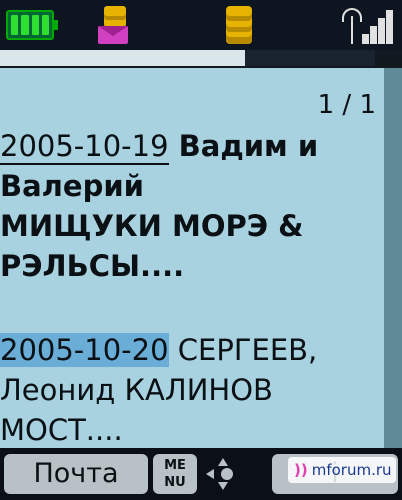  Describe the element at coordinates (175, 482) in the screenshot. I see `menu-label-bottom: NU` at that location.